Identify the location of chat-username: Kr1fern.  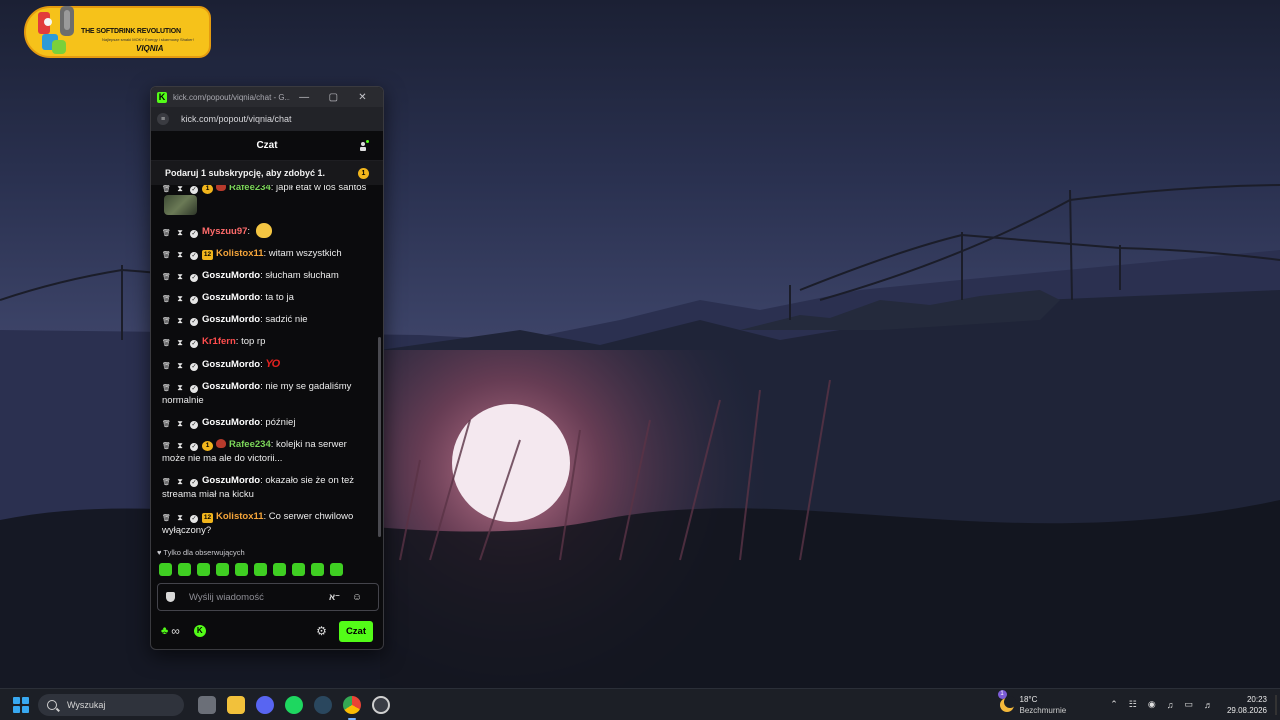
(219, 341).